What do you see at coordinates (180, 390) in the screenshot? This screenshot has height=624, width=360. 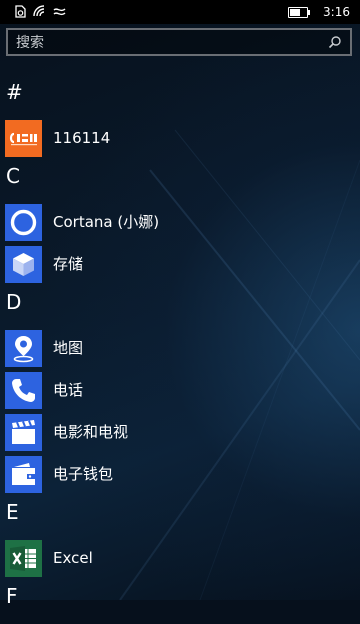 I see `app-item-phone: 电话` at bounding box center [180, 390].